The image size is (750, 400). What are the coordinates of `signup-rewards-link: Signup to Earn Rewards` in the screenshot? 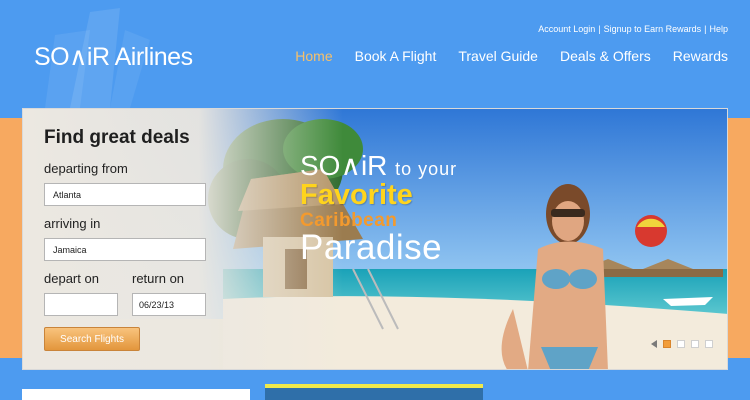 It's located at (653, 29).